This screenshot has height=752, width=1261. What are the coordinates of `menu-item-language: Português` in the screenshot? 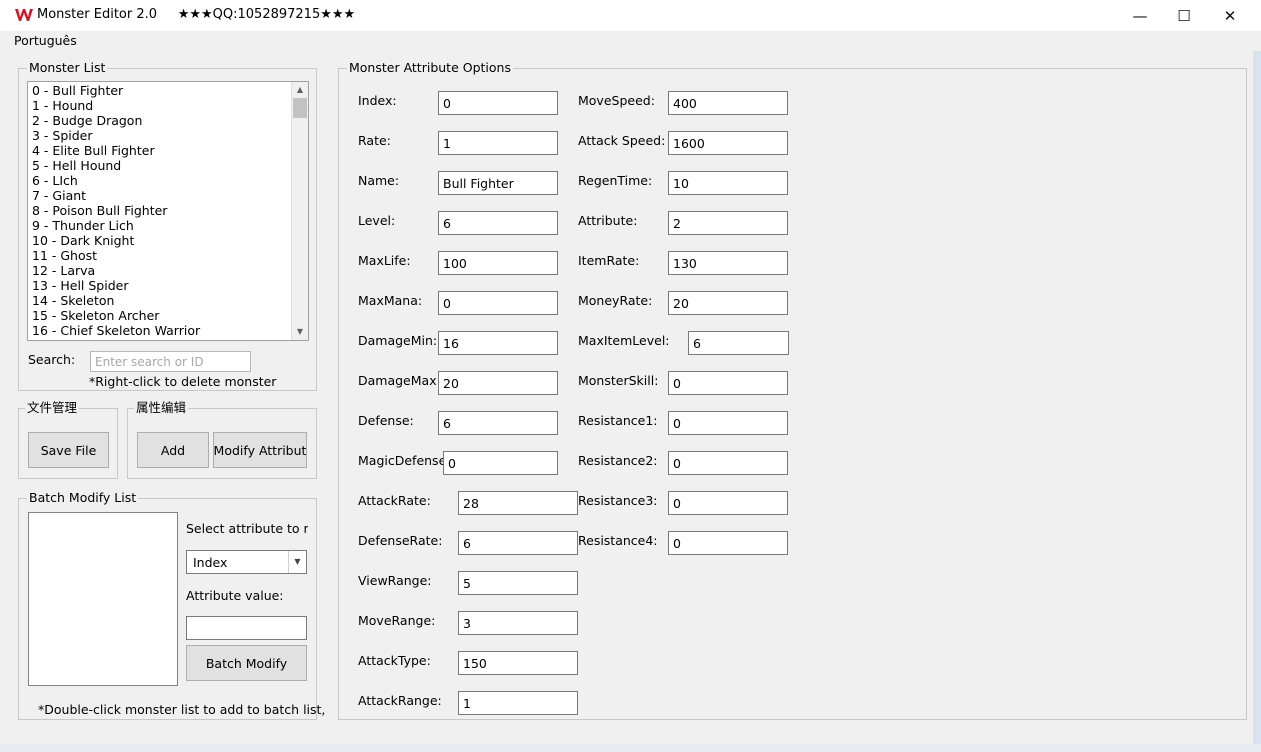 It's located at (45, 40).